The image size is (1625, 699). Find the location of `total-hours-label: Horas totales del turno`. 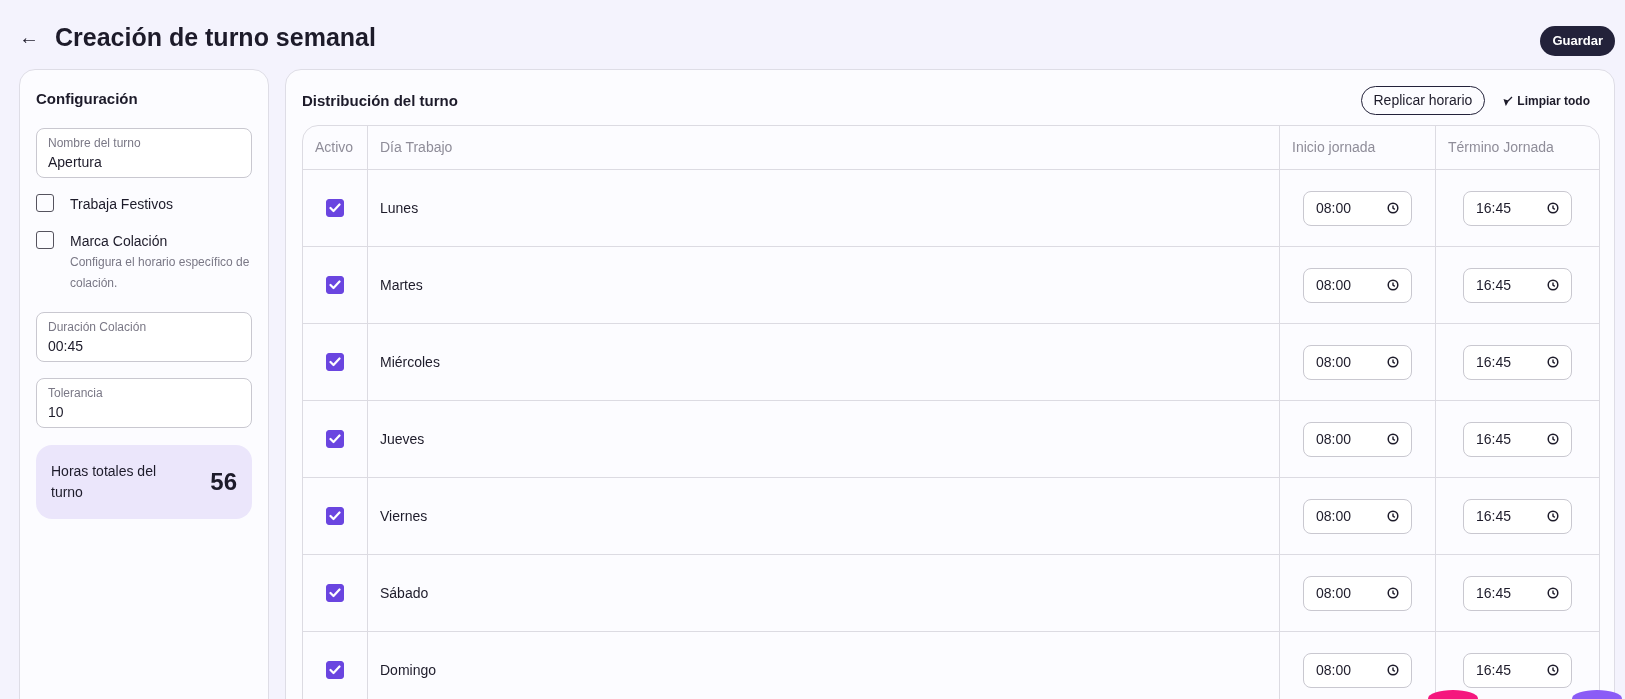

total-hours-label: Horas totales del turno is located at coordinates (104, 482).